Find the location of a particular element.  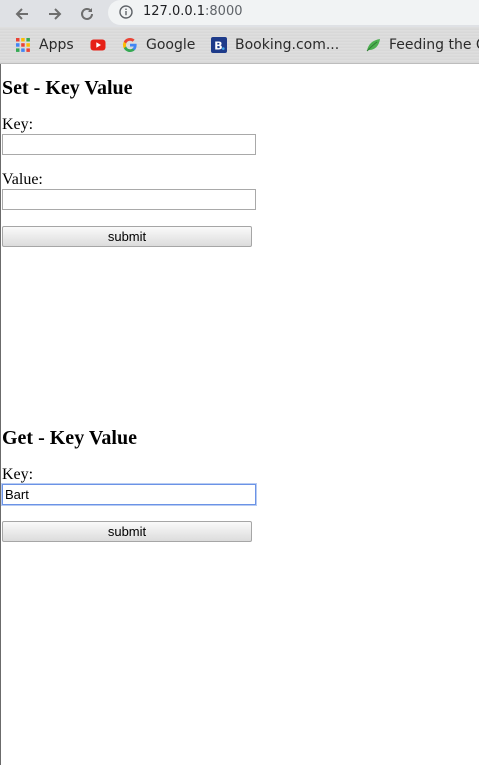

bookmark-youtube is located at coordinates (98, 45).